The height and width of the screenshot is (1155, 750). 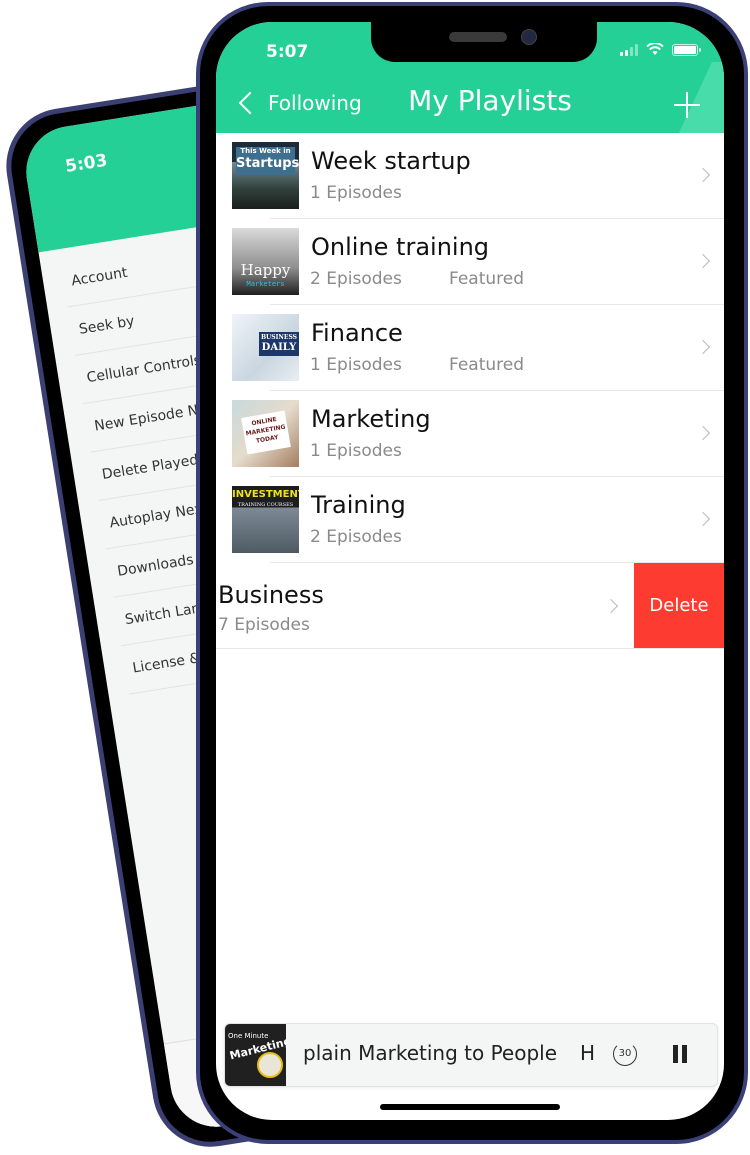 I want to click on status-time: 5:07, so click(x=287, y=52).